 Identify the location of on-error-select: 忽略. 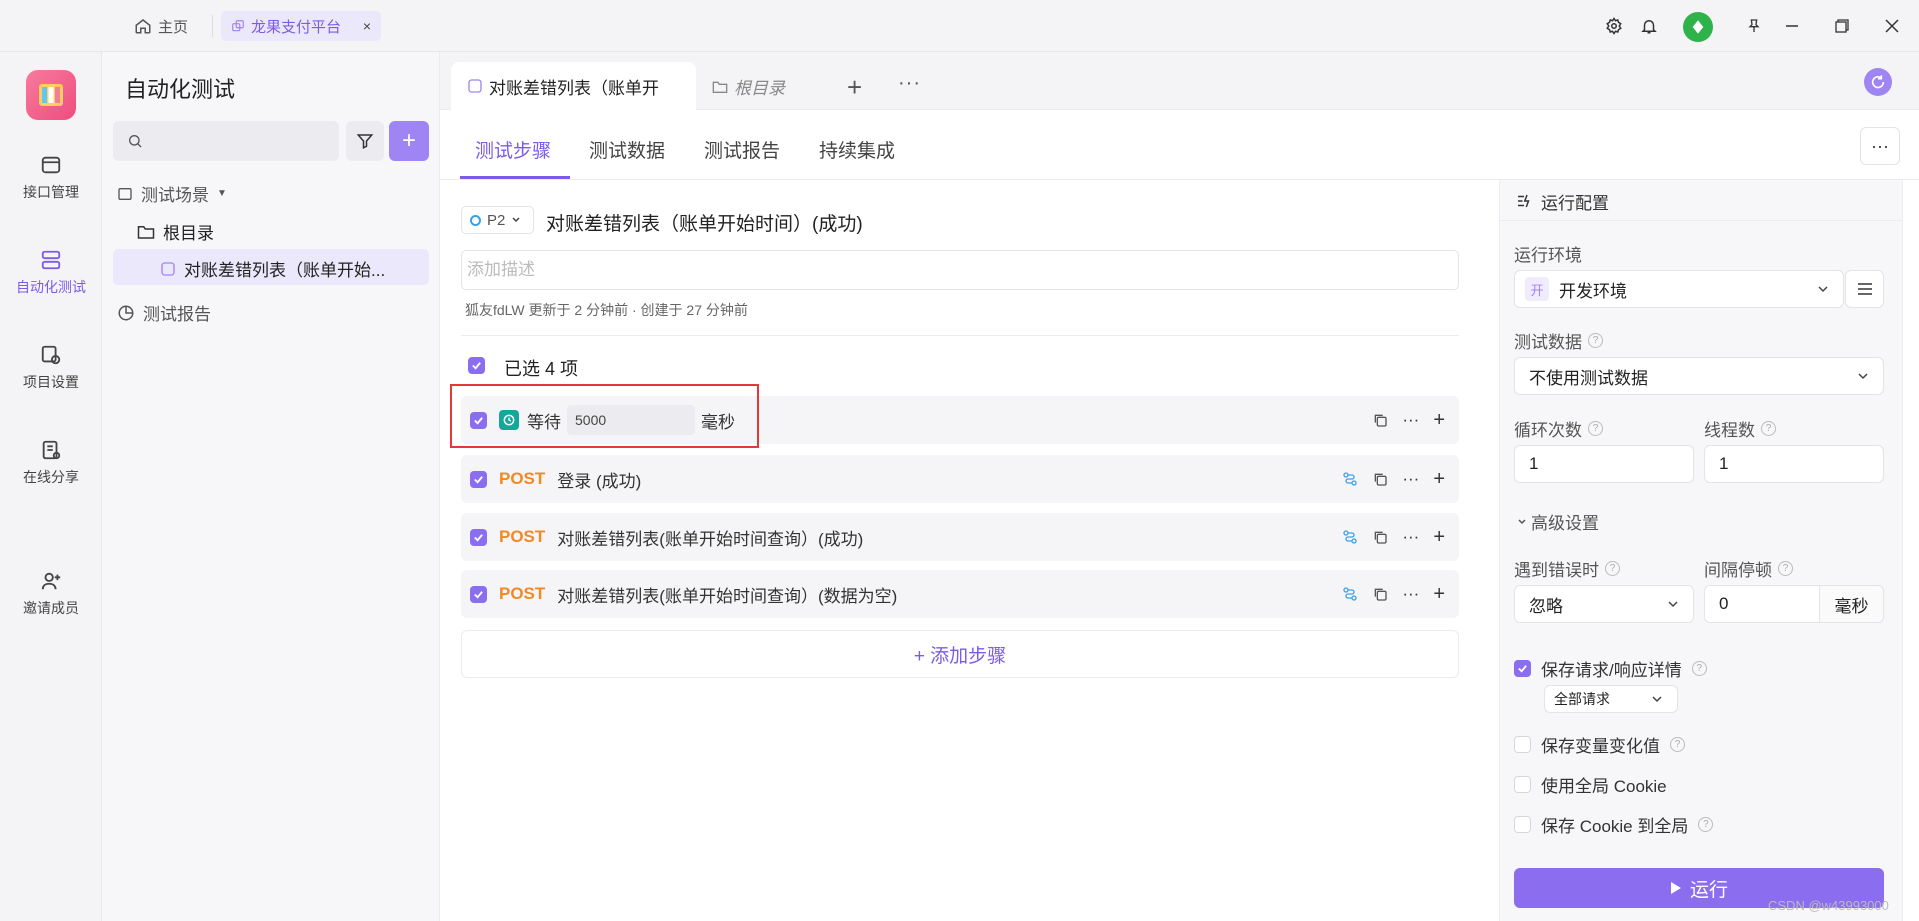
(1604, 604).